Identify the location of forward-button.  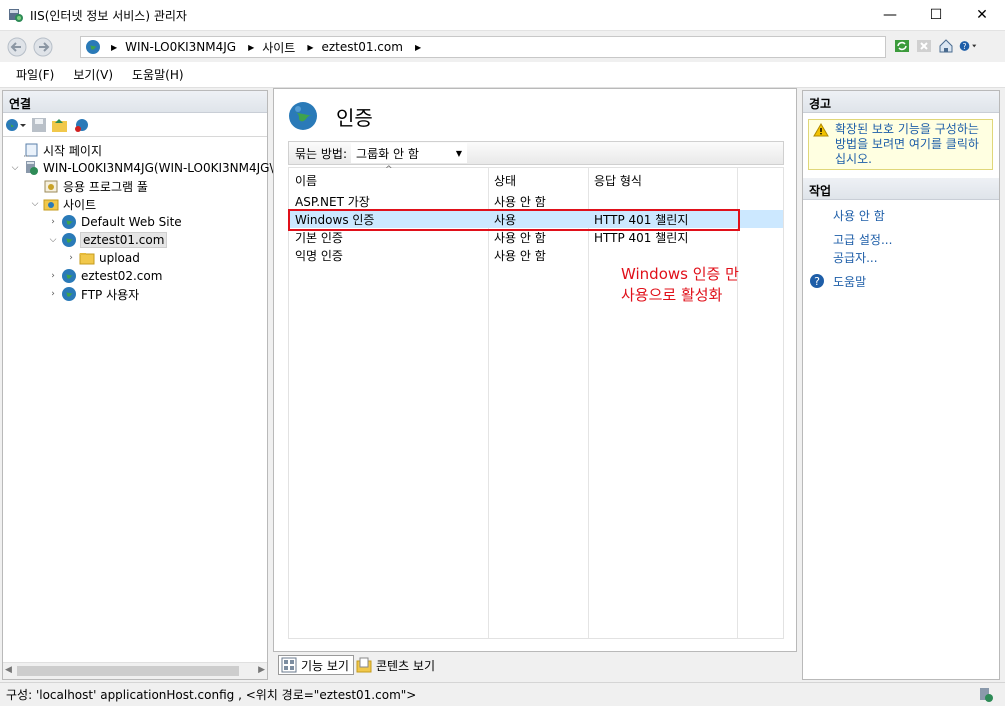
(43, 47).